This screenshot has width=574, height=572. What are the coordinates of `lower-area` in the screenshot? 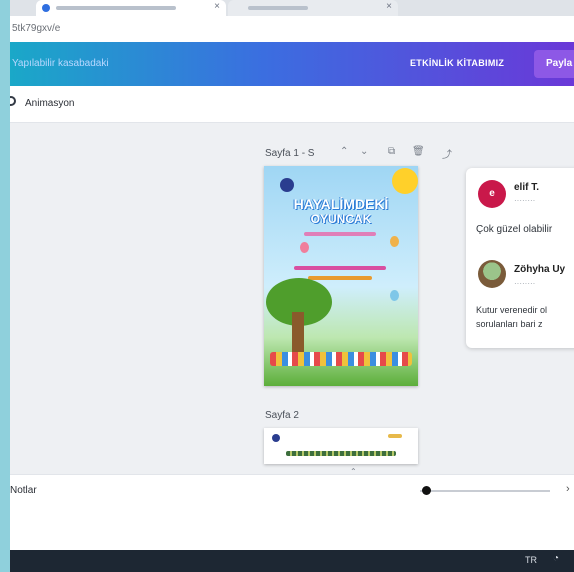 It's located at (292, 528).